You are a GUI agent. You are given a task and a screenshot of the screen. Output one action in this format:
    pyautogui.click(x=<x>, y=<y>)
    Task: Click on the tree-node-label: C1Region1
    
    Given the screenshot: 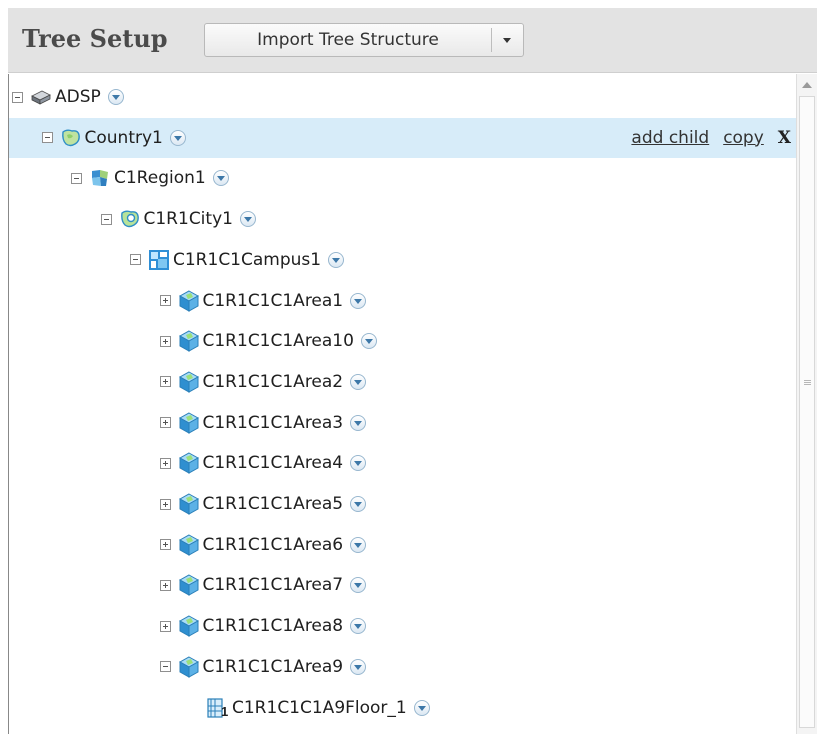 What is the action you would take?
    pyautogui.click(x=160, y=178)
    